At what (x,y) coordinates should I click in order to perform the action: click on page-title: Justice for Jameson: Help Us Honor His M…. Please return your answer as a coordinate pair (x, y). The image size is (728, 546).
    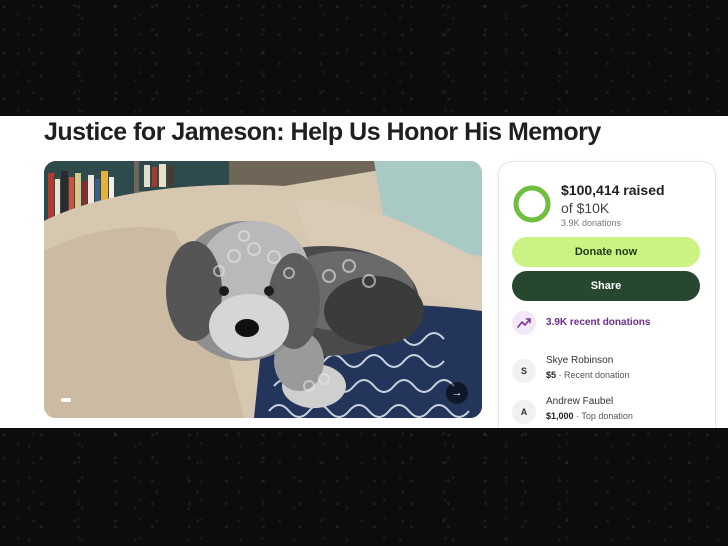
    Looking at the image, I should click on (322, 132).